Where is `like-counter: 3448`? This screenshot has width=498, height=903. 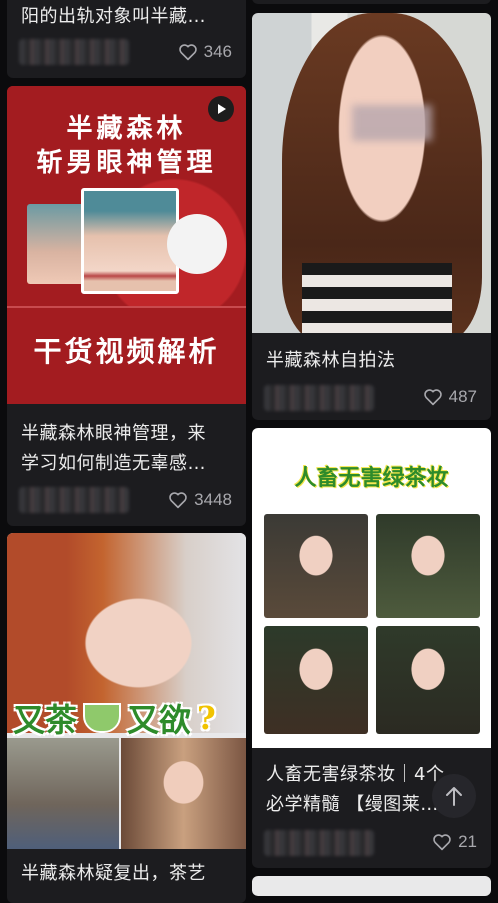
like-counter: 3448 is located at coordinates (200, 500).